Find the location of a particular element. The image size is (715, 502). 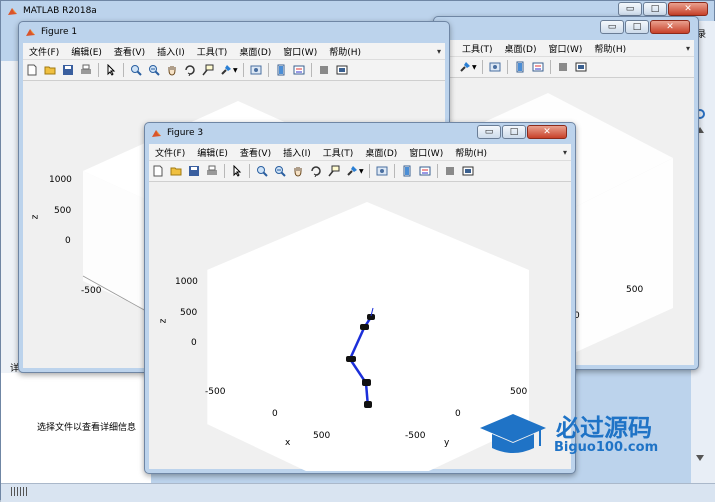

watermark: 必过源码 Biguo100.com is located at coordinates (593, 438).